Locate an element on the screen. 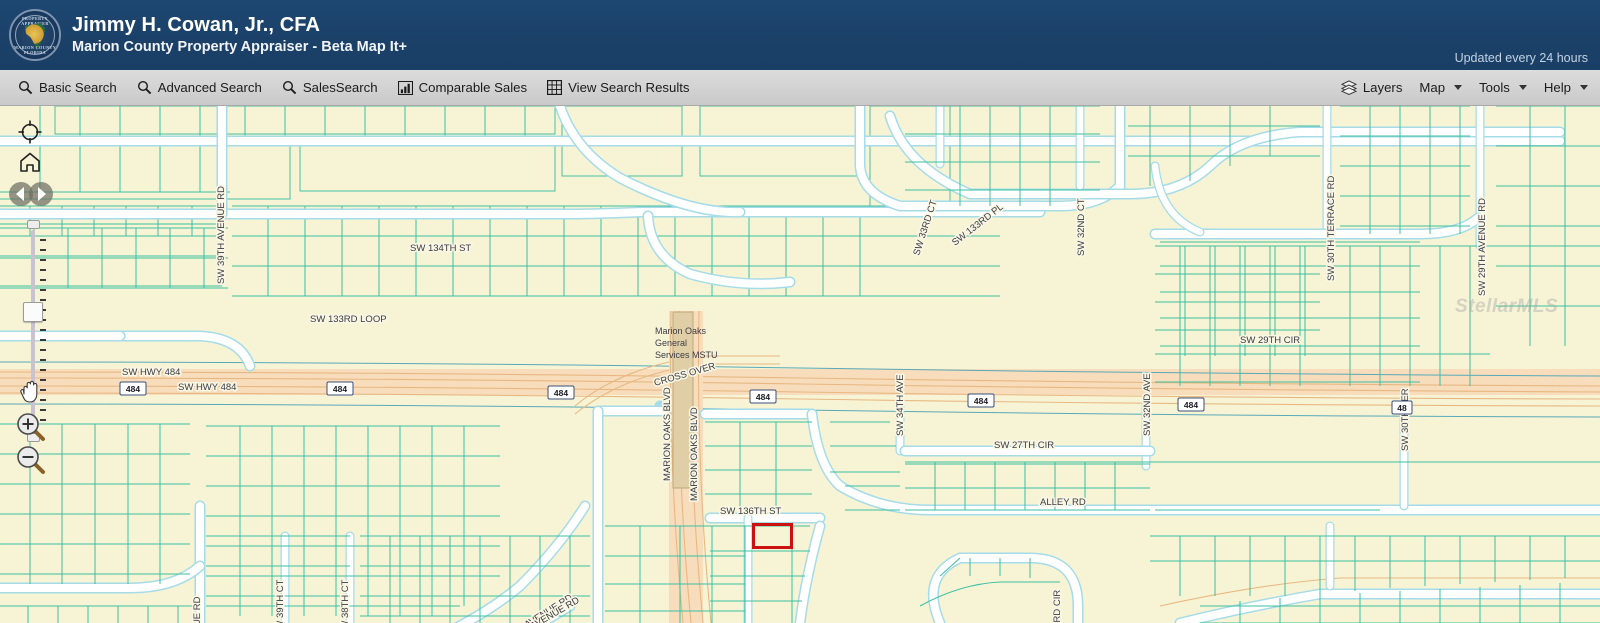  street-label: SW 133RD LOOPSW 133RD LOOP is located at coordinates (348, 319).